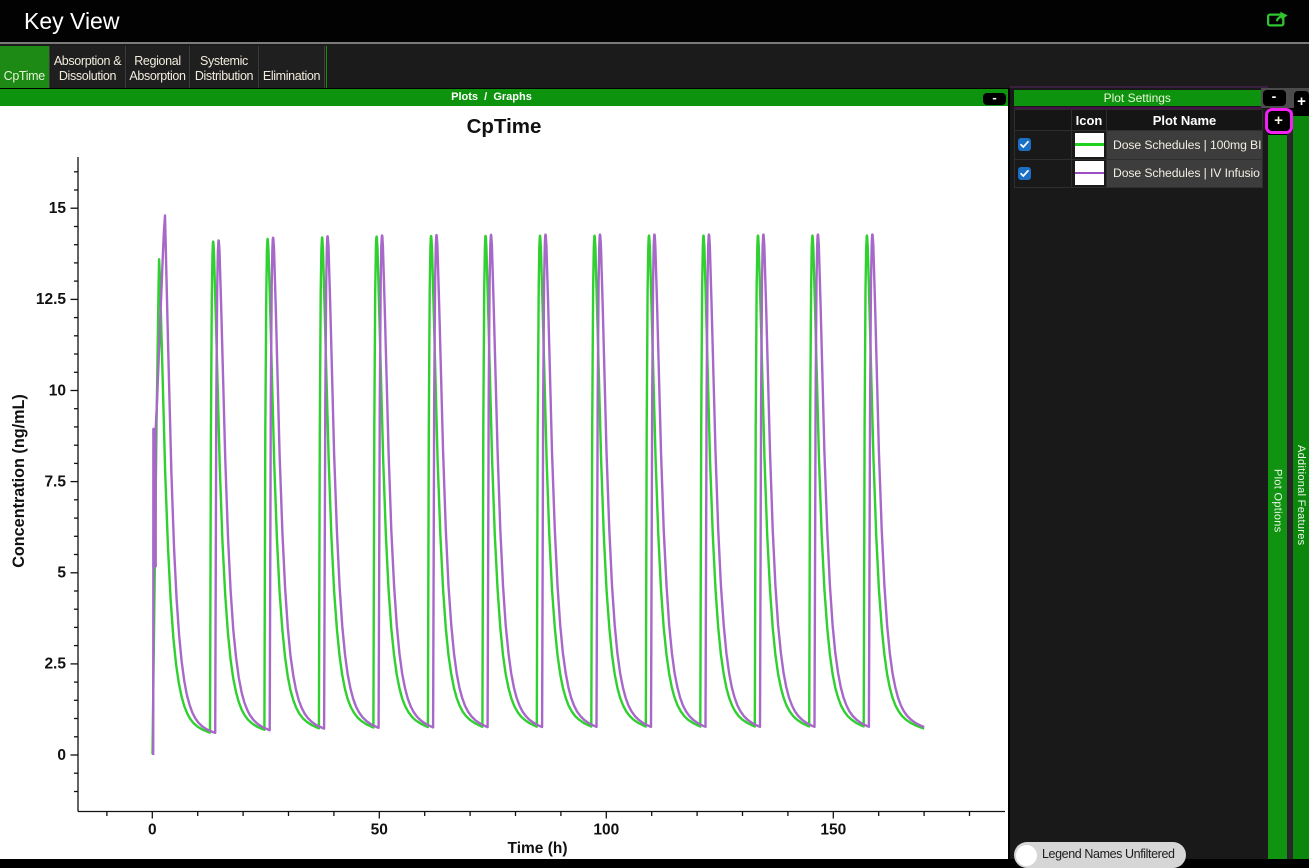 Image resolution: width=1309 pixels, height=868 pixels. Describe the element at coordinates (19, 481) in the screenshot. I see `svg-text: Concentration (ng/mL)` at that location.